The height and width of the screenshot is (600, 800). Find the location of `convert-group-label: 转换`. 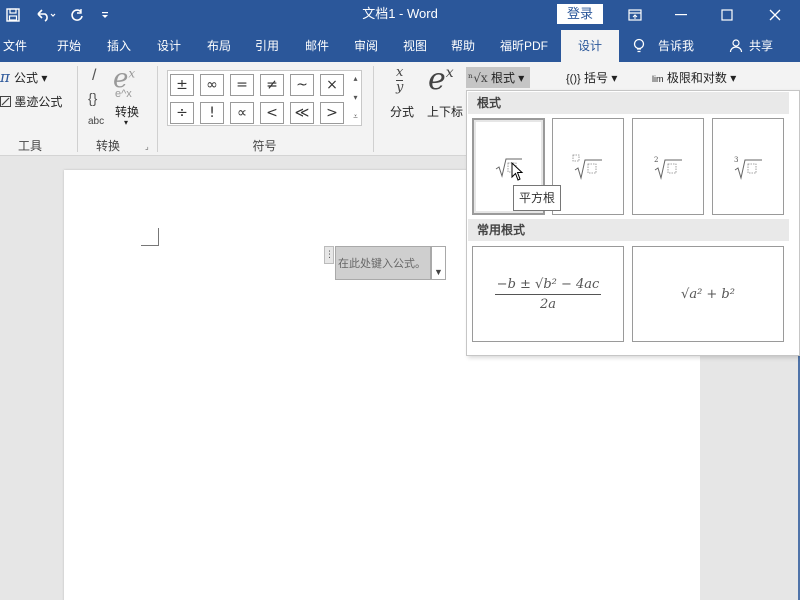

convert-group-label: 转换 is located at coordinates (107, 146).